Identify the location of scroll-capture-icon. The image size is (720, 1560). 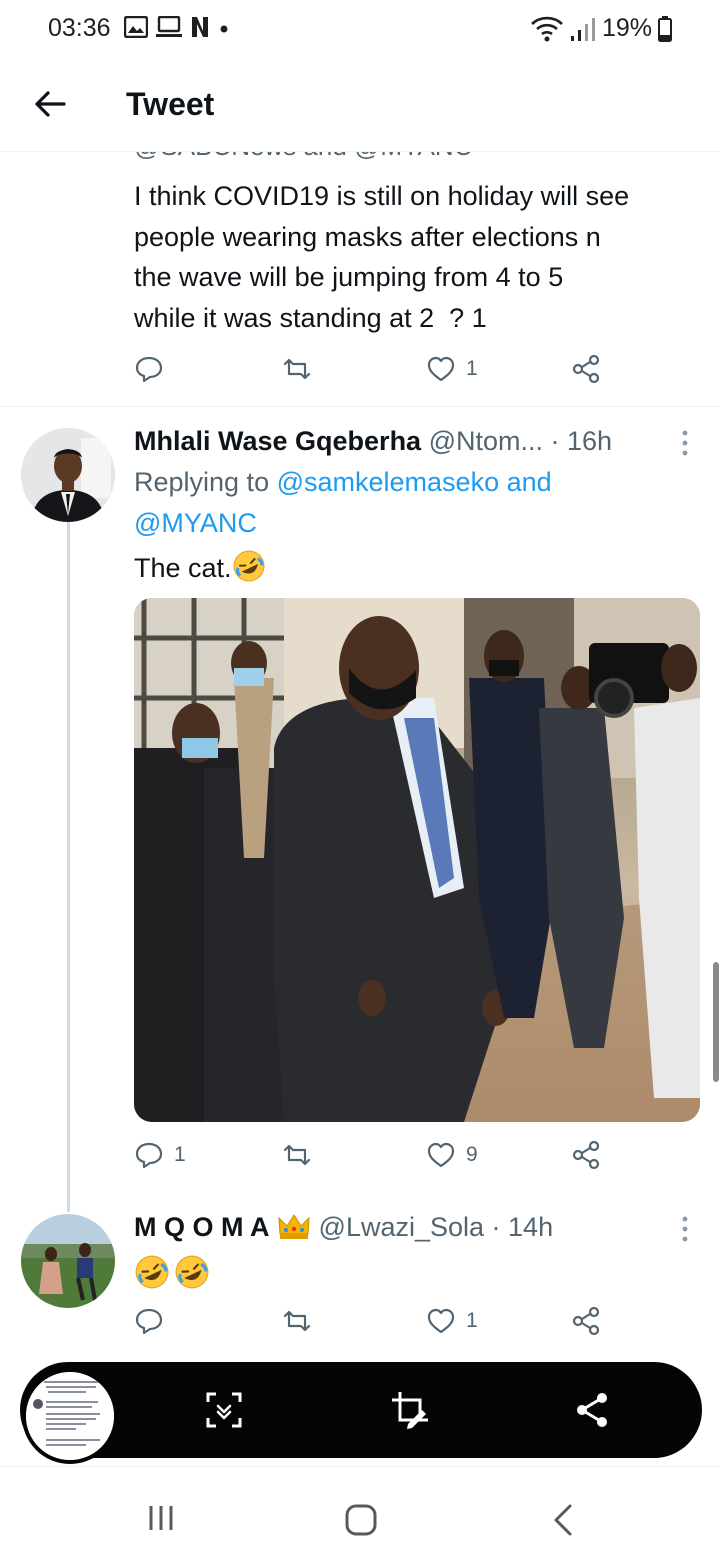
(224, 1410).